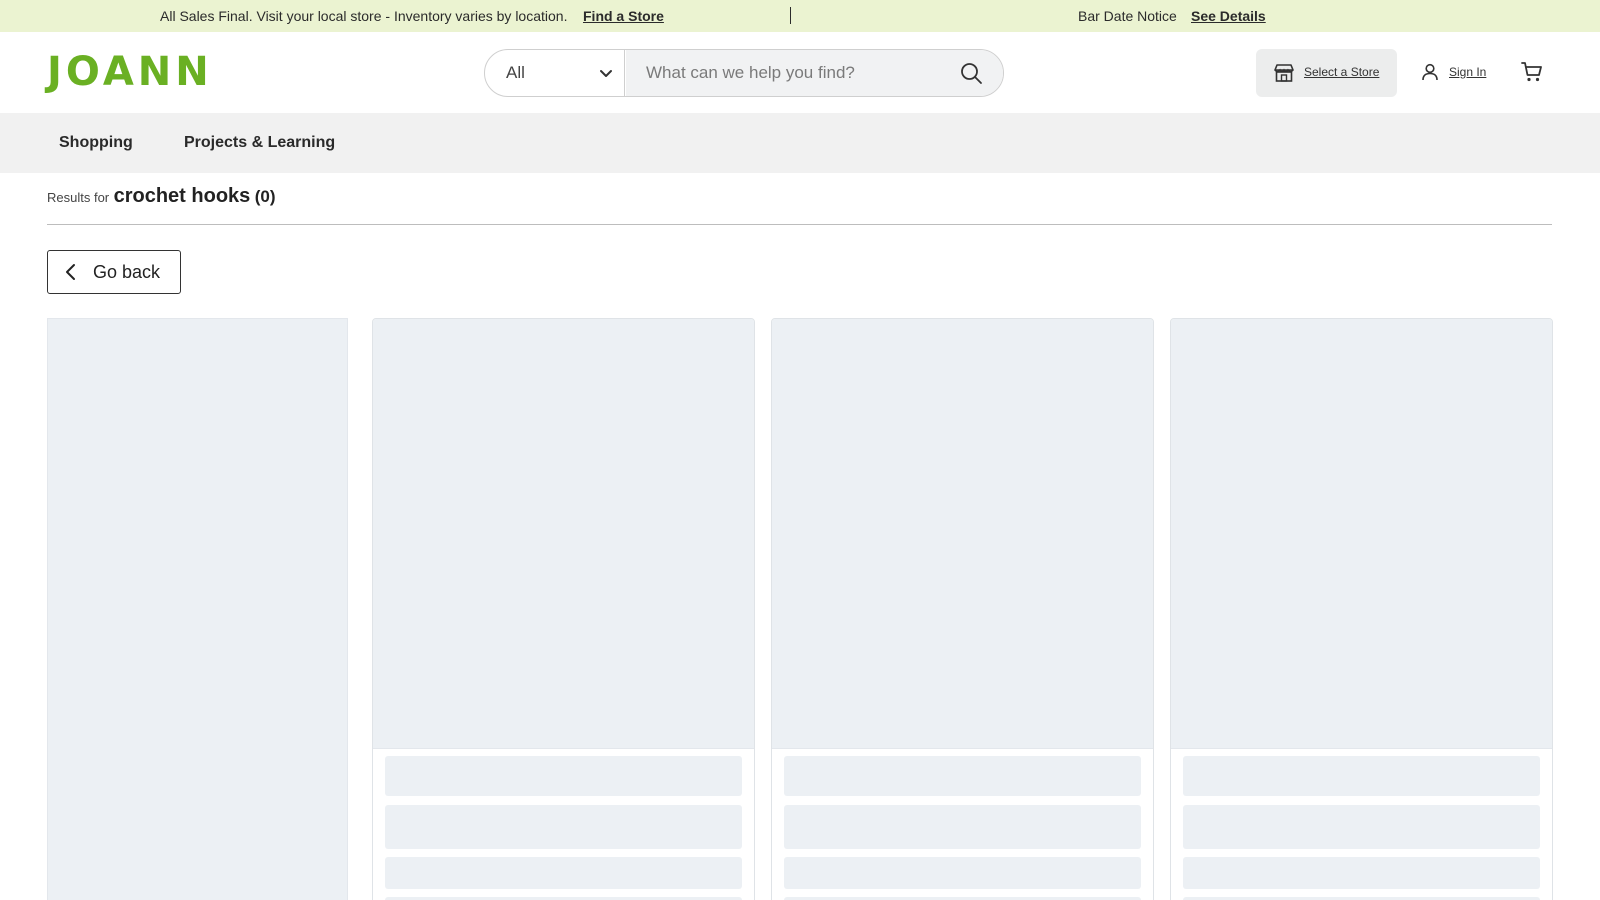 This screenshot has width=1600, height=900. I want to click on go-back-label: Go back, so click(127, 272).